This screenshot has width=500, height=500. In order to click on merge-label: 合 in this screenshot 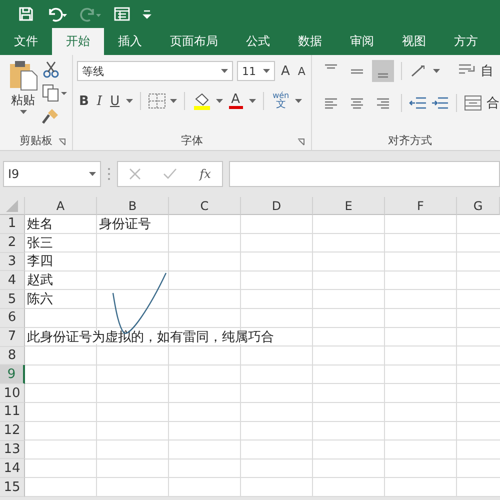, I will do `click(493, 103)`.